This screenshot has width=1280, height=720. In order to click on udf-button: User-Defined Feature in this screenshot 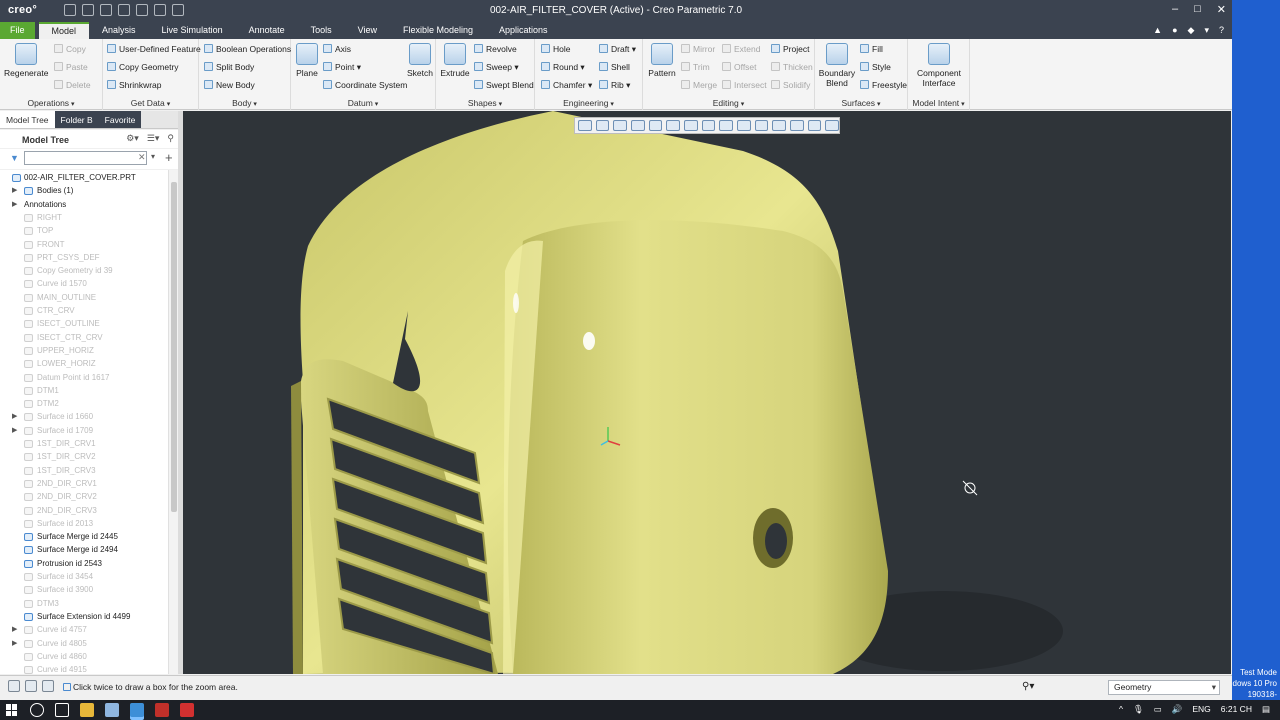, I will do `click(154, 49)`.